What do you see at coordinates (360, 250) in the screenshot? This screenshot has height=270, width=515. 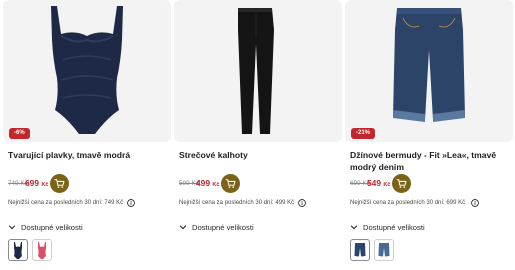 I see `color-variant-dark-denim` at bounding box center [360, 250].